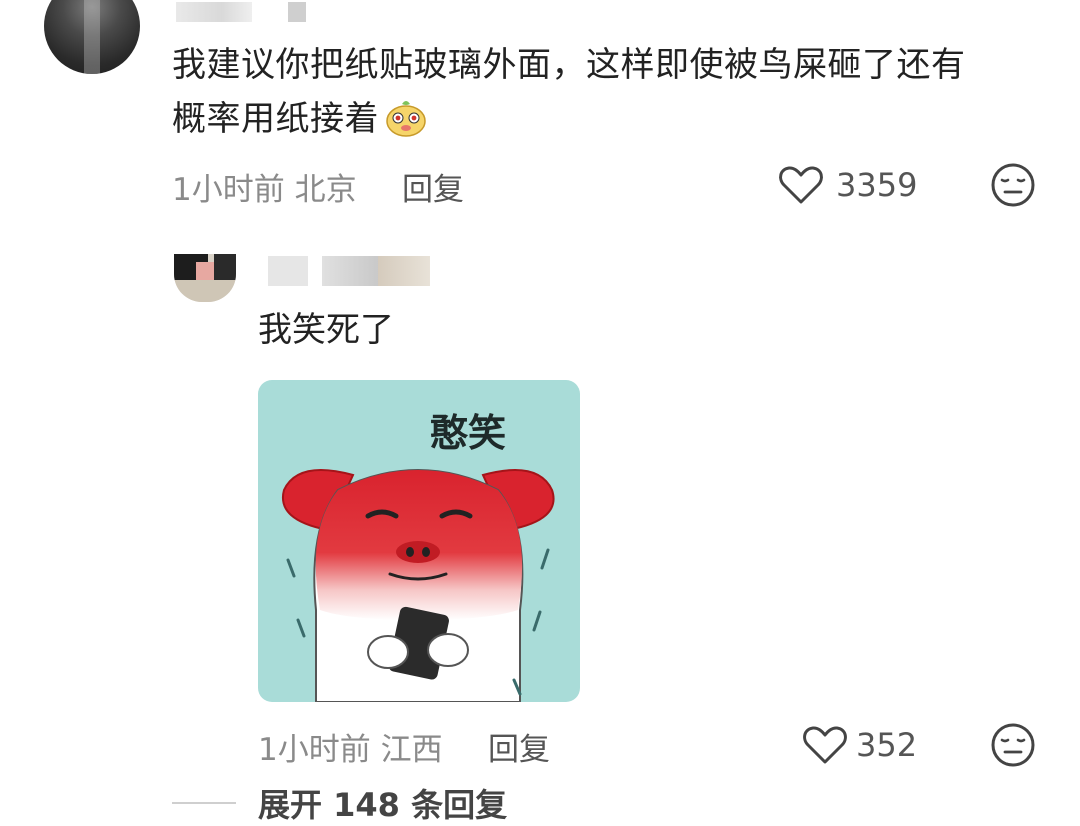 This screenshot has width=1080, height=826. Describe the element at coordinates (205, 278) in the screenshot. I see `reply-avatar` at that location.